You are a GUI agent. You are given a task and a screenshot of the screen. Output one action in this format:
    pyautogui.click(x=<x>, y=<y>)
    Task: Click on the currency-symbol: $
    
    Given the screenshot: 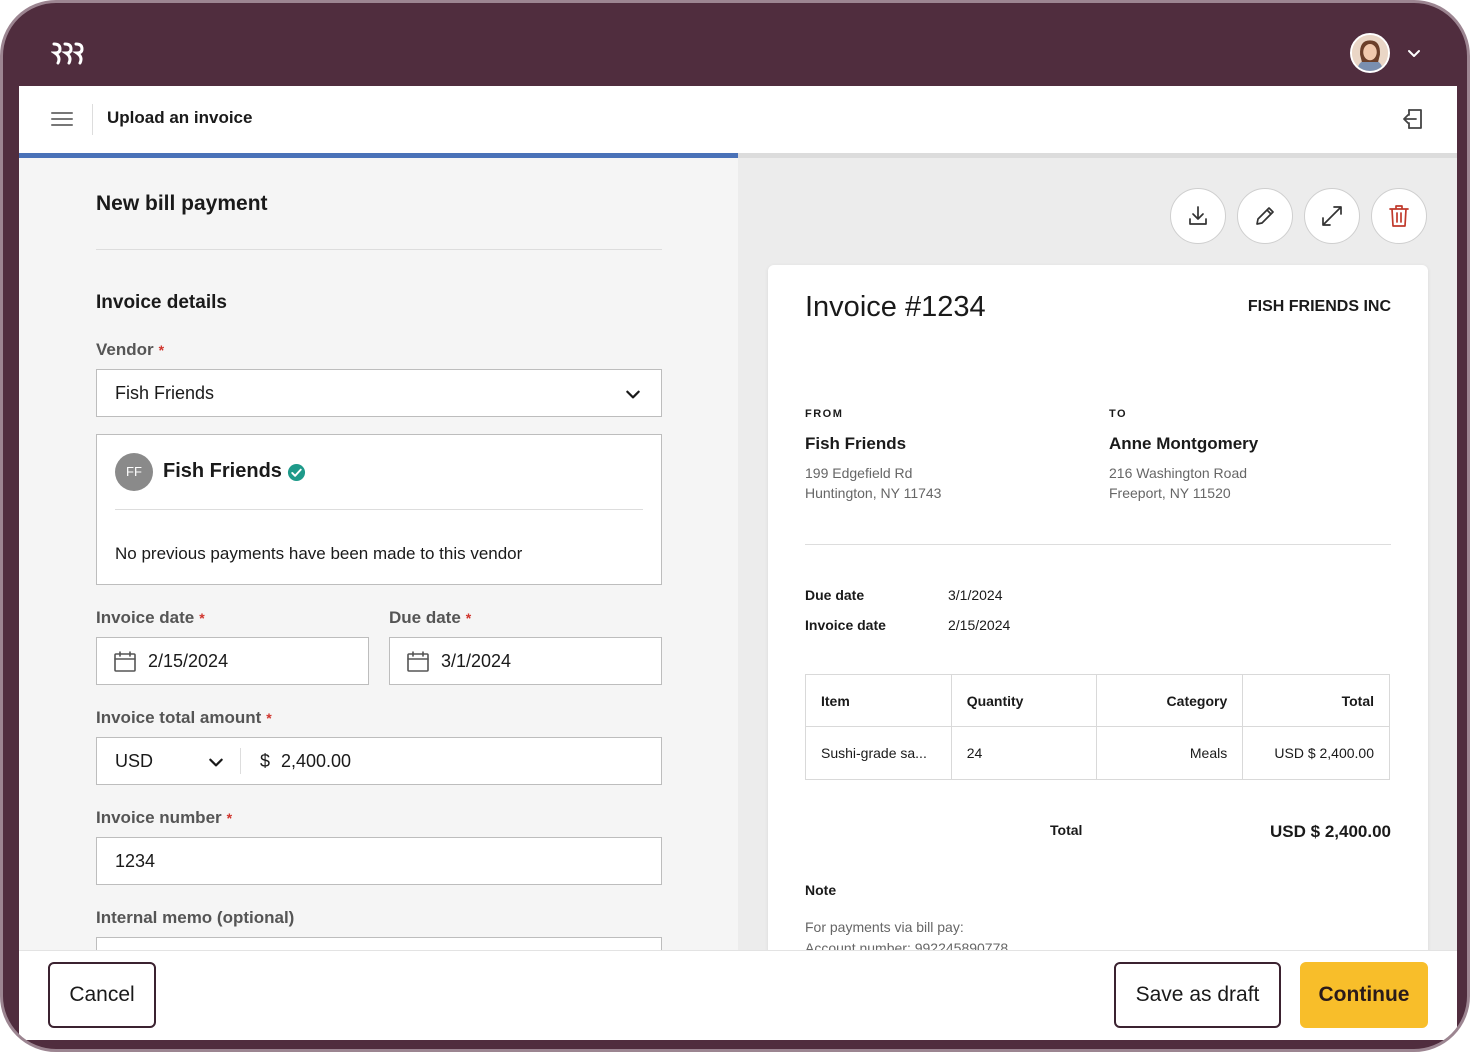 What is the action you would take?
    pyautogui.click(x=265, y=761)
    